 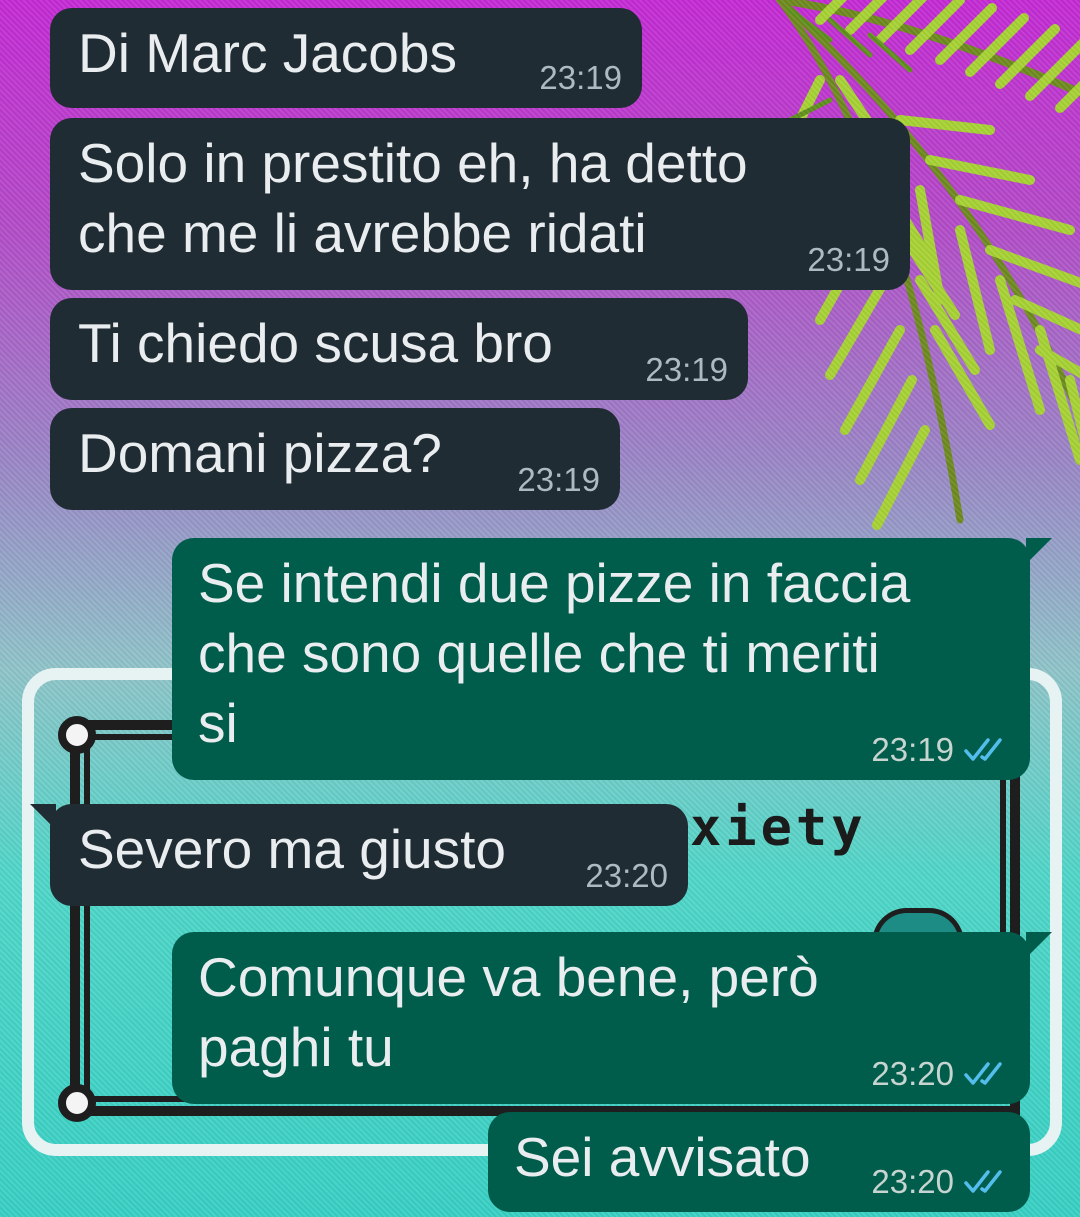 What do you see at coordinates (346, 58) in the screenshot?
I see `message-bubble-incoming: Di Marc Jacobs 23:19` at bounding box center [346, 58].